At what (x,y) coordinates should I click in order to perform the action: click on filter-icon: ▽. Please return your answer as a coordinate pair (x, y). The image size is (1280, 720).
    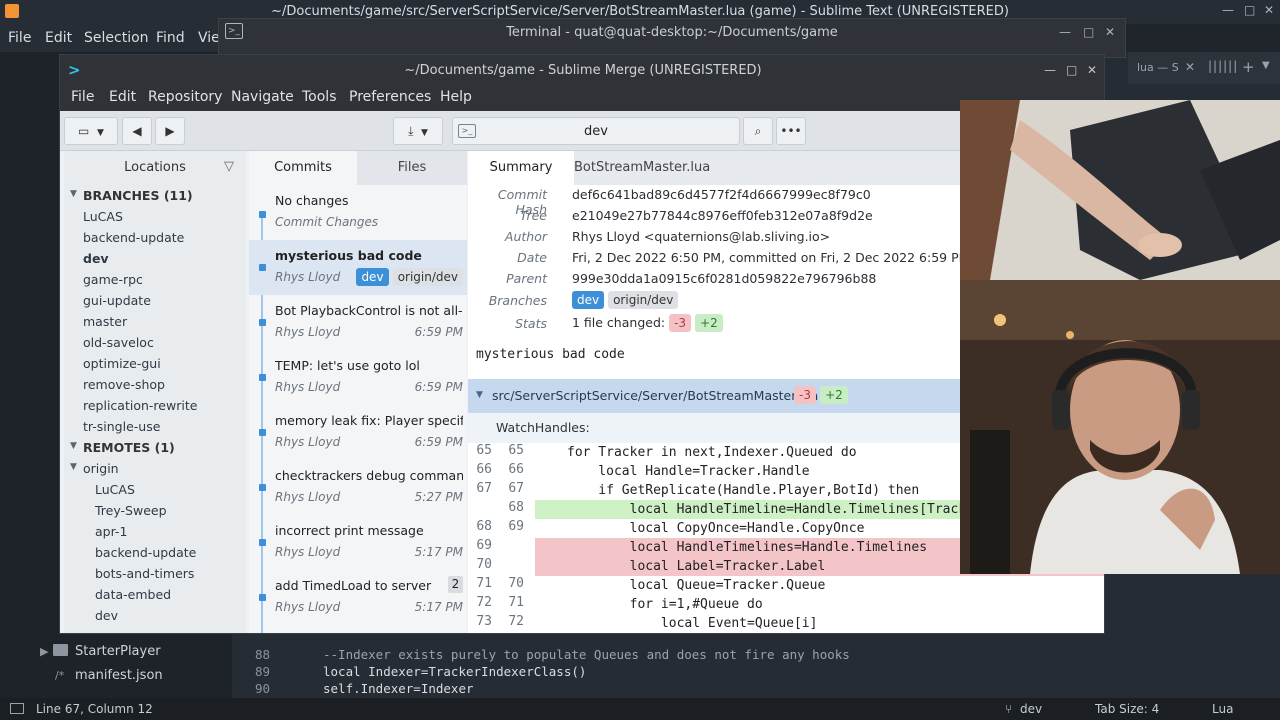
    Looking at the image, I should click on (229, 166).